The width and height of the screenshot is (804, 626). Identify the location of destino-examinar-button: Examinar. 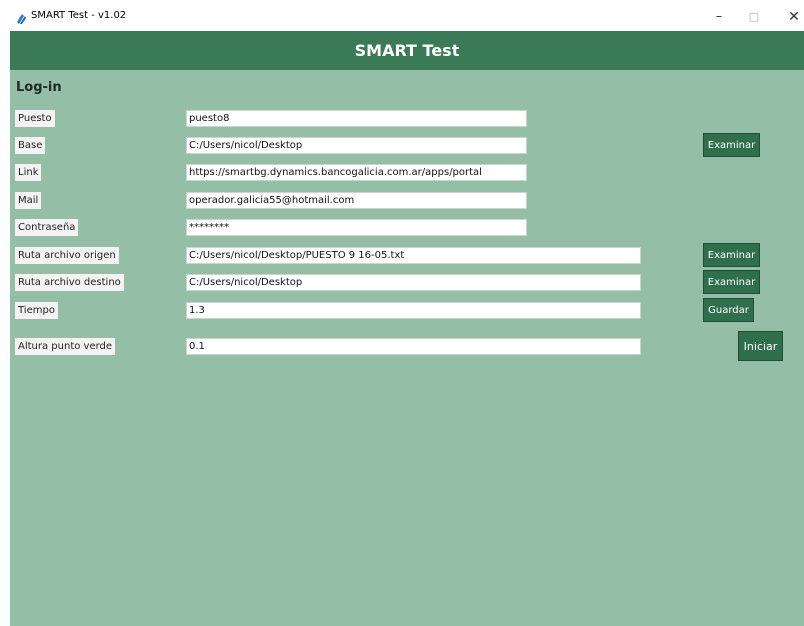
(731, 282).